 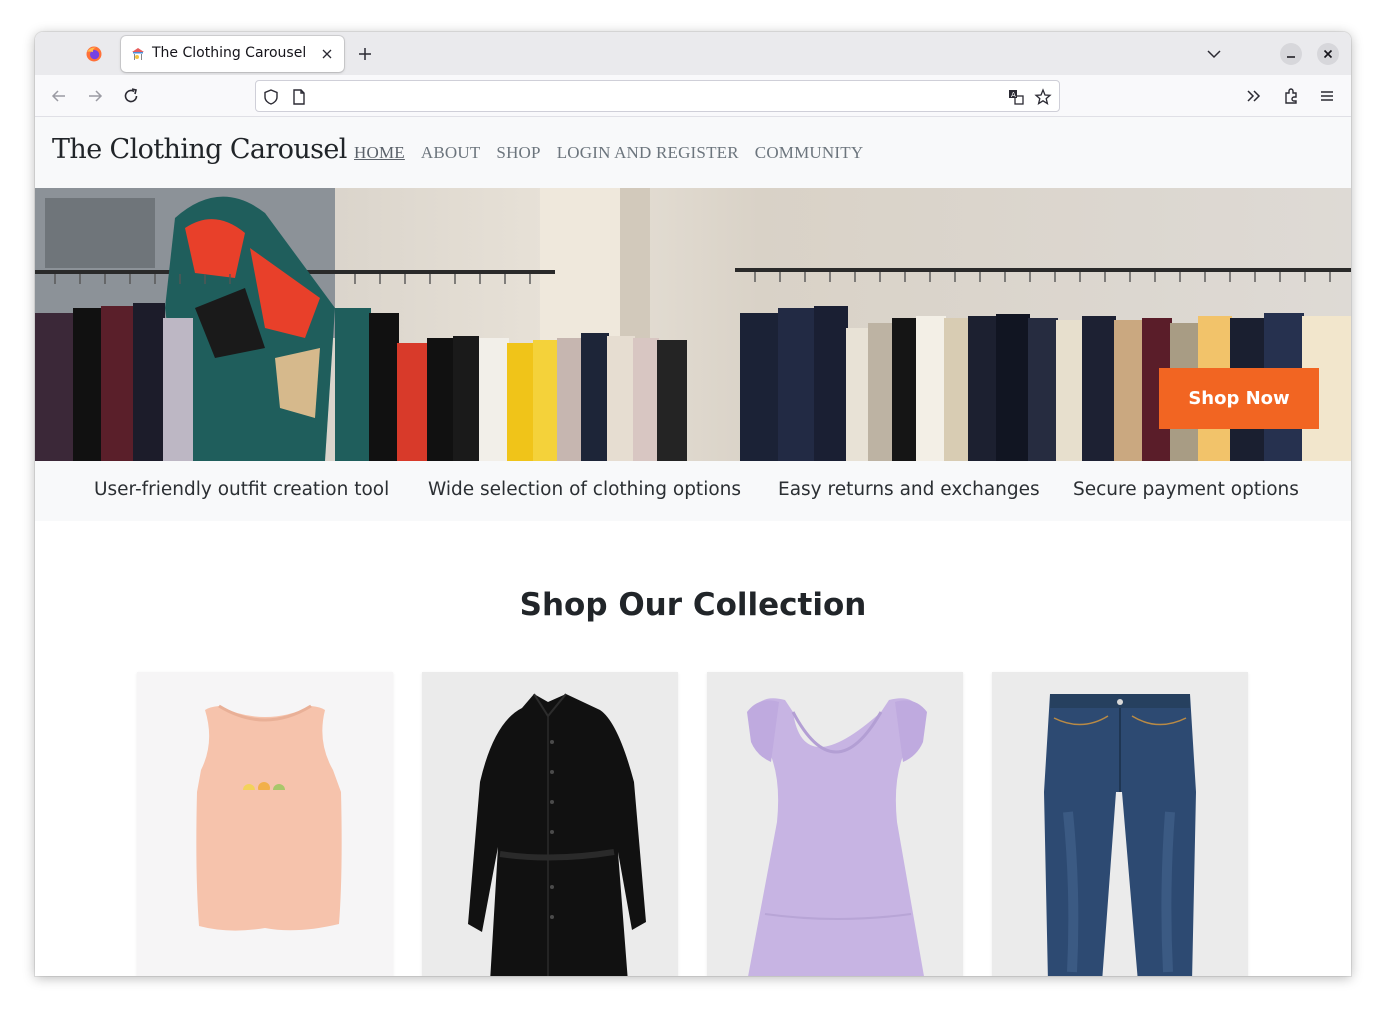 I want to click on nav-link-home: HOME, so click(x=379, y=153).